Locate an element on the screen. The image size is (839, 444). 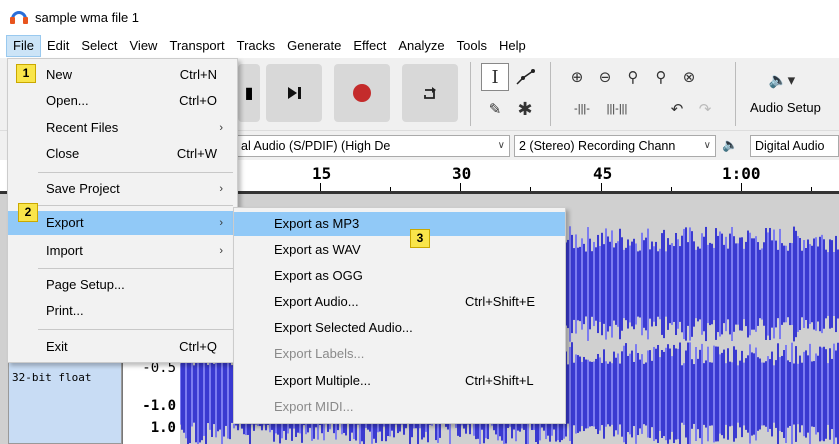
envelope-tool-button is located at coordinates (525, 77).